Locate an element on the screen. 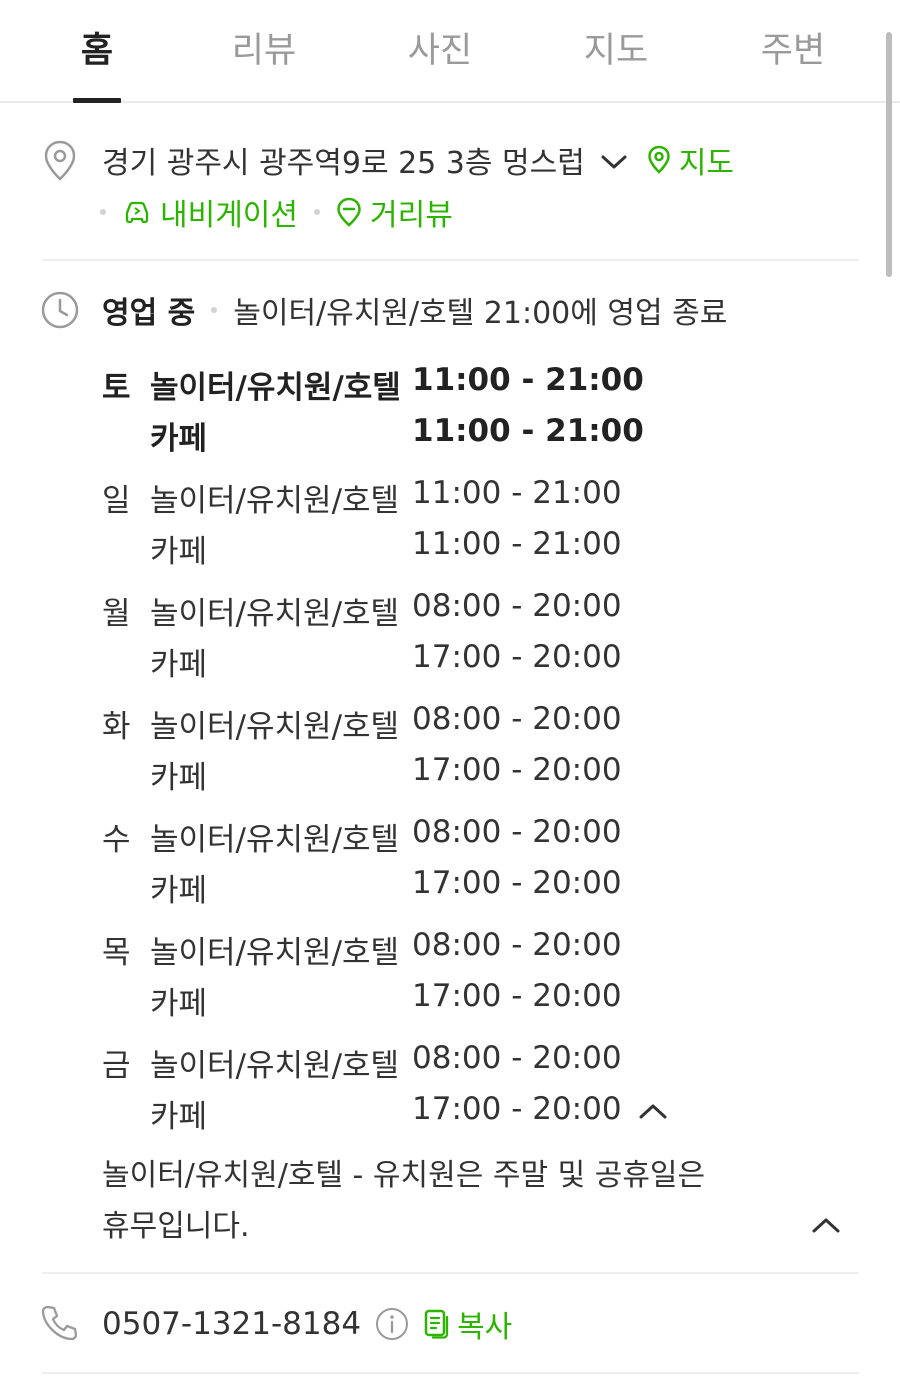 This screenshot has height=1378, width=900. hours-day-label: 토 is located at coordinates (116, 388).